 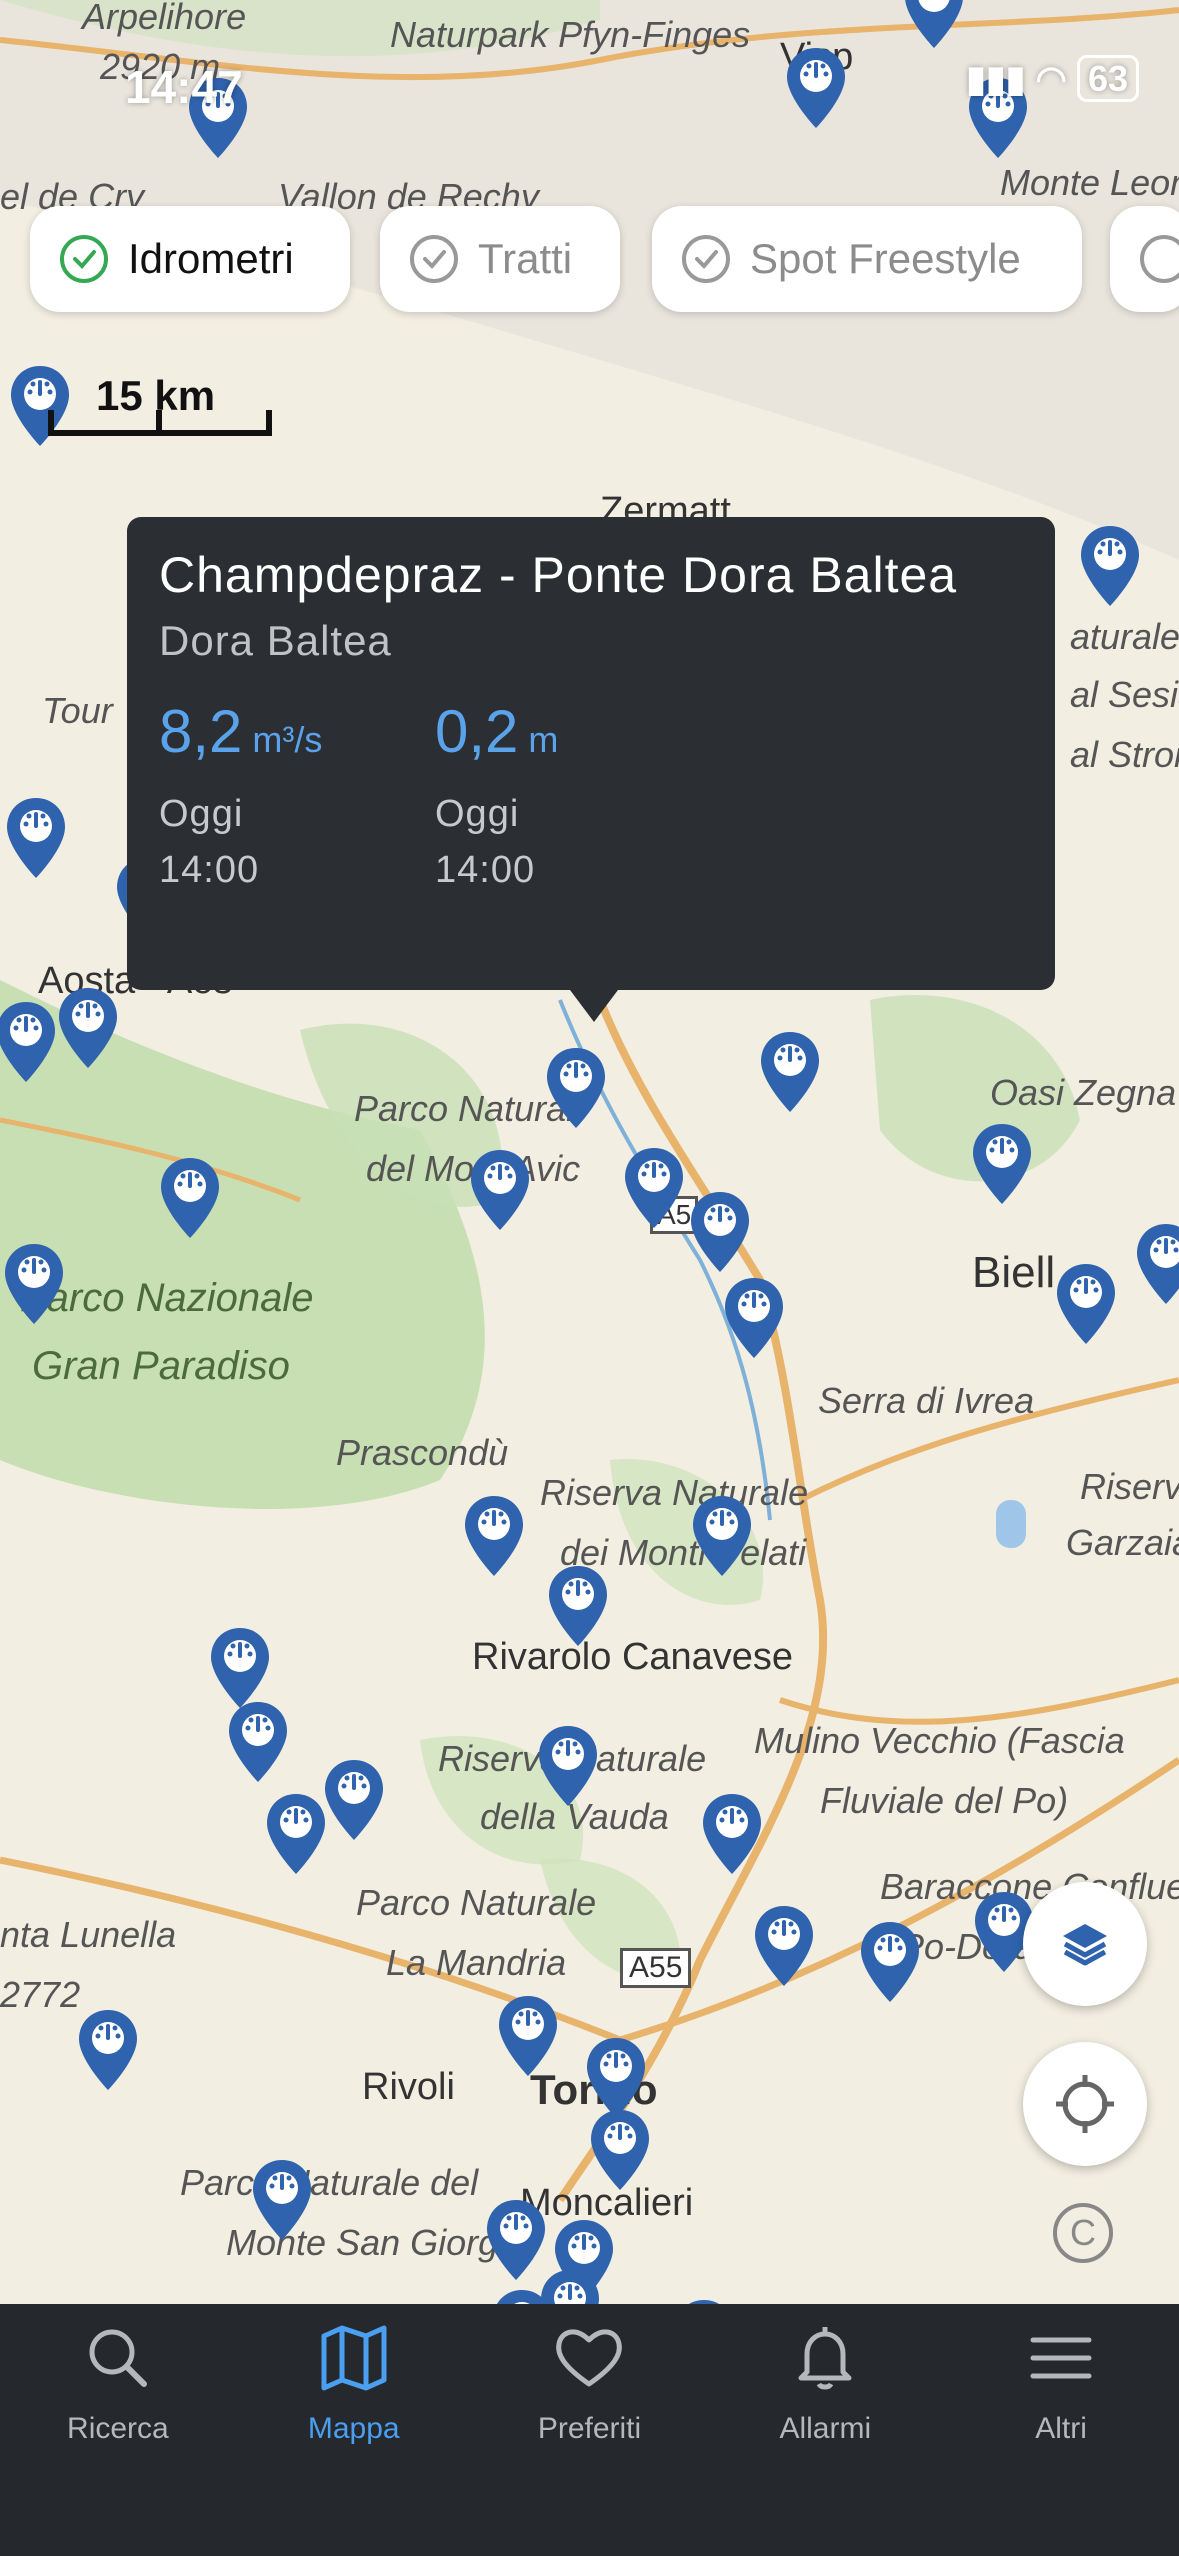 What do you see at coordinates (476, 1962) in the screenshot?
I see `map-label: La Mandria` at bounding box center [476, 1962].